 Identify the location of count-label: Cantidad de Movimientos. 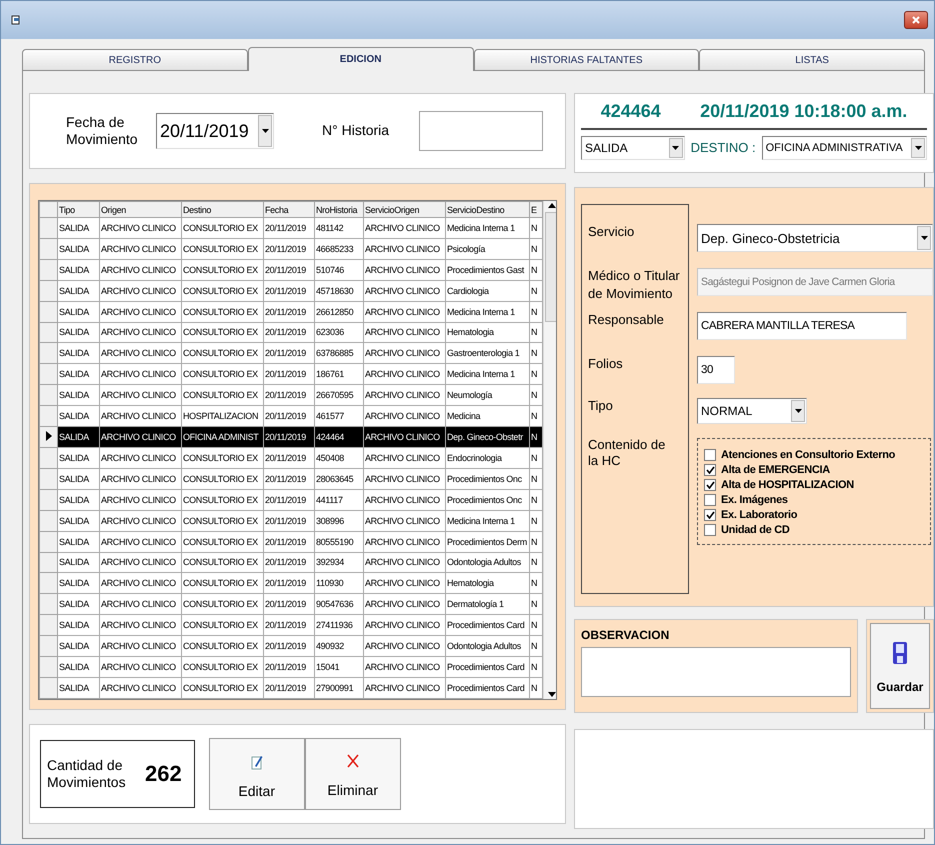
(87, 774).